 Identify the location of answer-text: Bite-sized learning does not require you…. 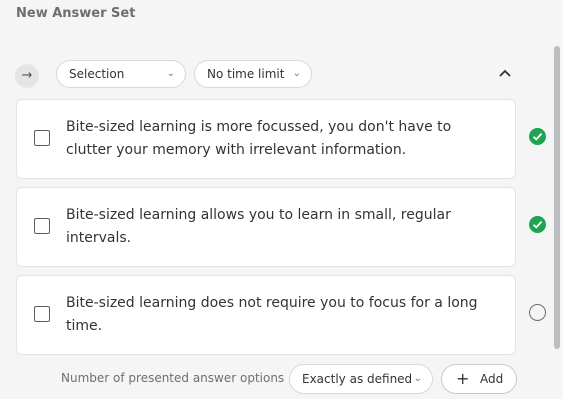
(281, 315).